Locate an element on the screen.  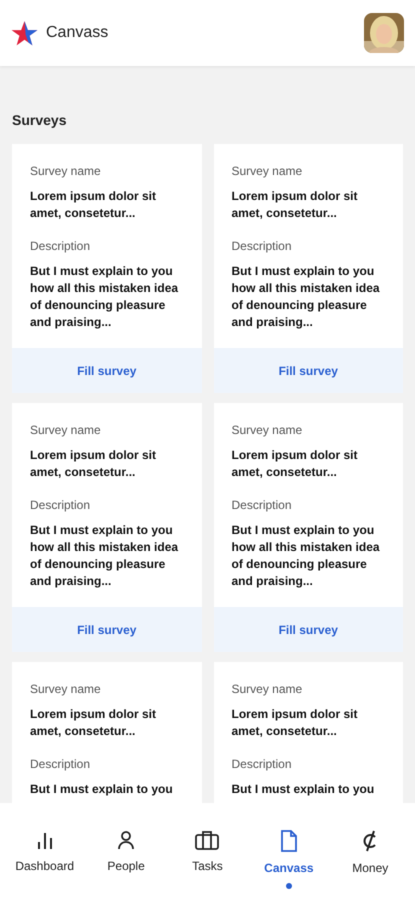
section-title: Surveys is located at coordinates (40, 120).